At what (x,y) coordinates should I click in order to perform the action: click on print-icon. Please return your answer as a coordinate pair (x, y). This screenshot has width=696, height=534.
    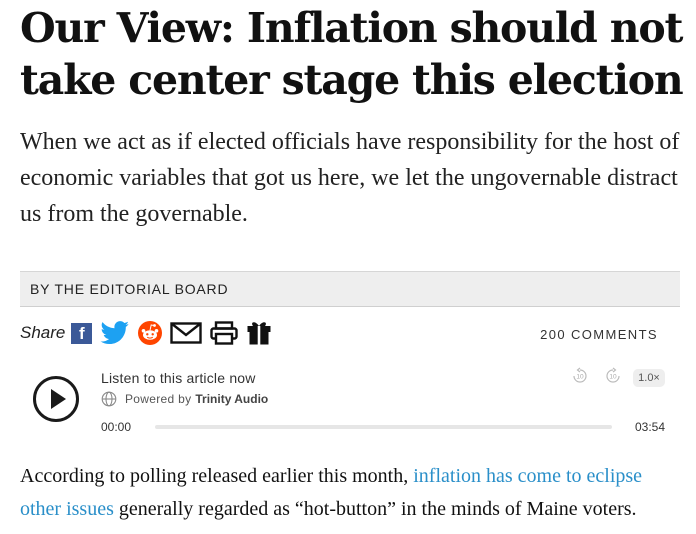
    Looking at the image, I should click on (224, 333).